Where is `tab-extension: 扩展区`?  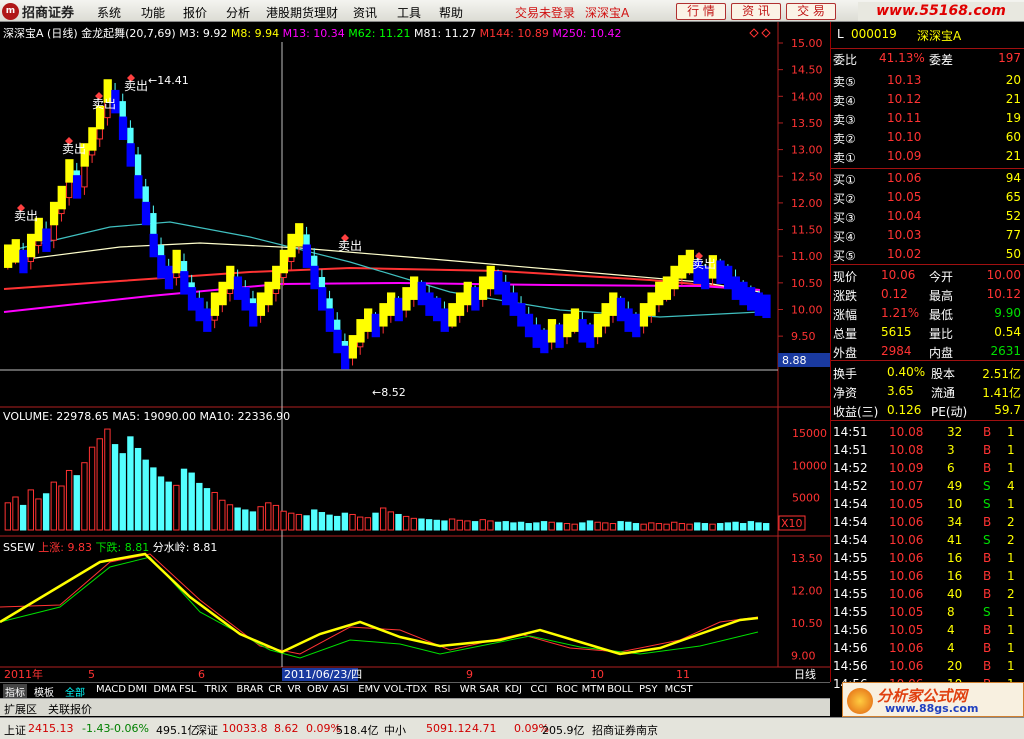
tab-extension: 扩展区 is located at coordinates (20, 709).